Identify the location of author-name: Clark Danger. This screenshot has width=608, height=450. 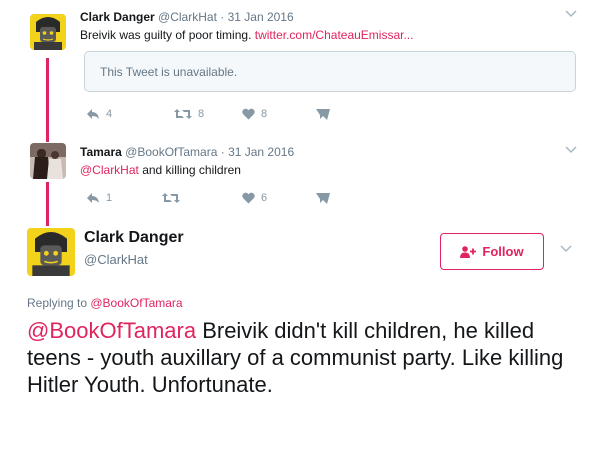
(117, 17).